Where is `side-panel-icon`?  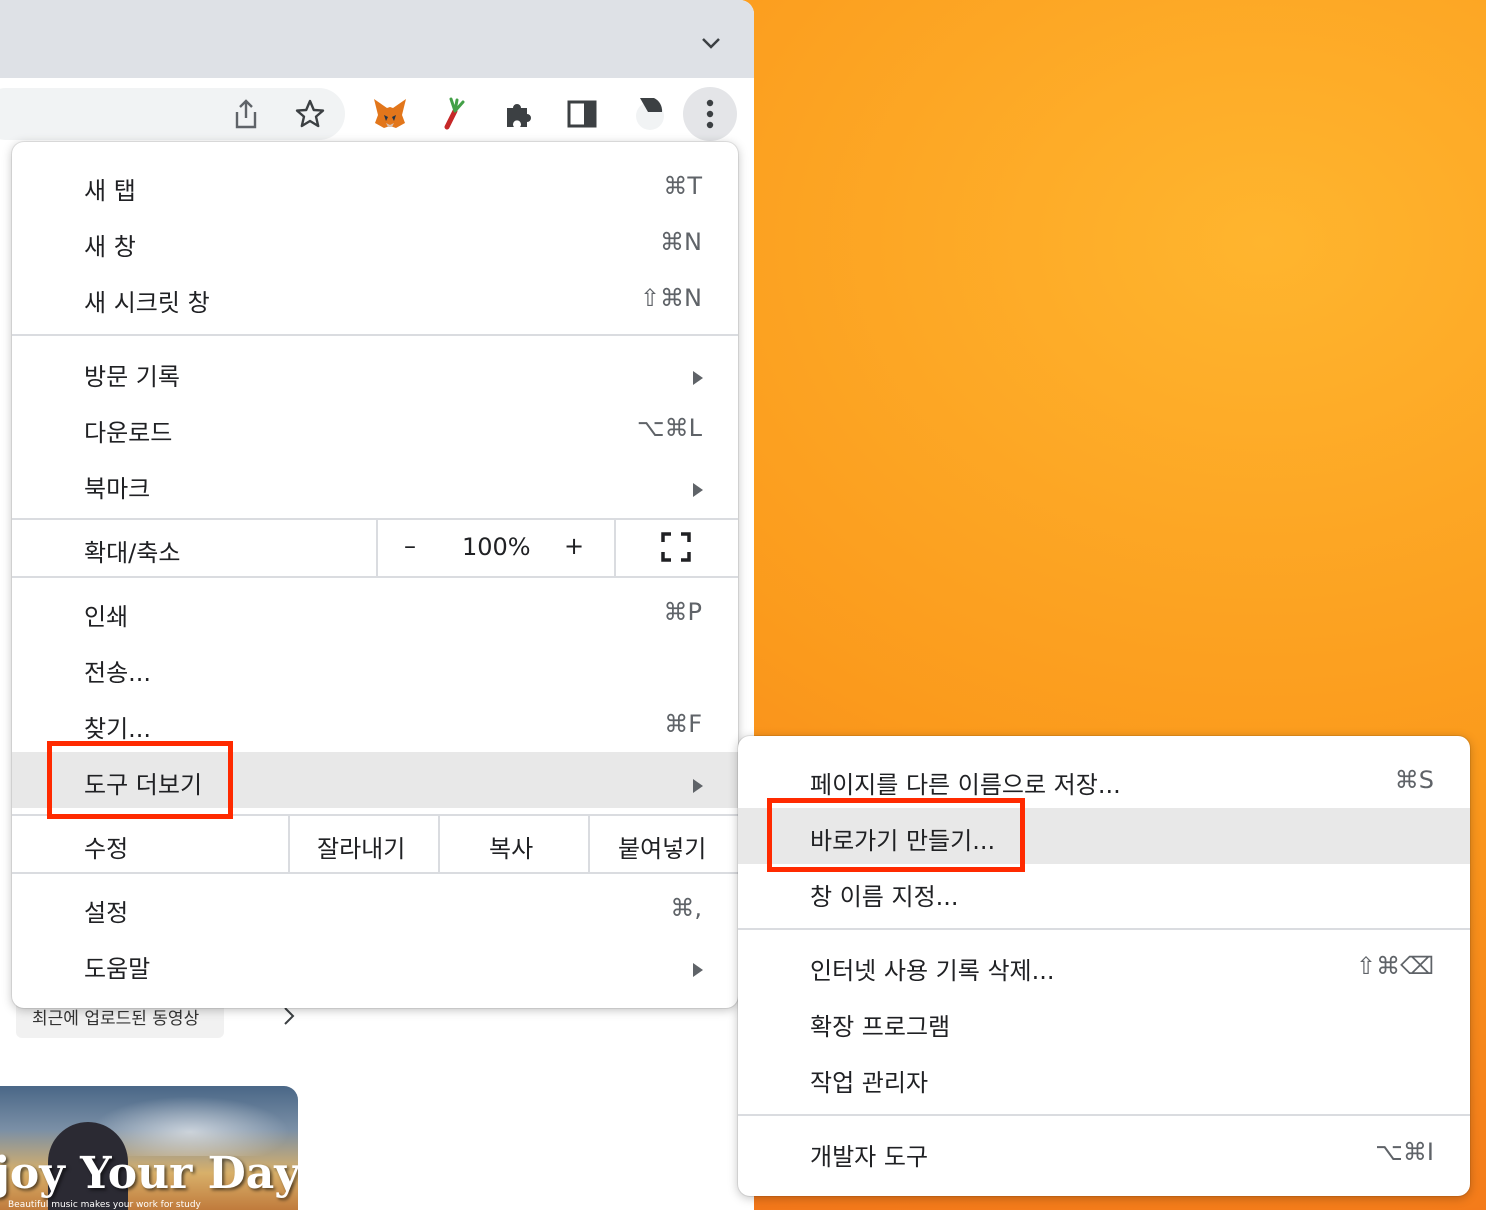
side-panel-icon is located at coordinates (582, 114).